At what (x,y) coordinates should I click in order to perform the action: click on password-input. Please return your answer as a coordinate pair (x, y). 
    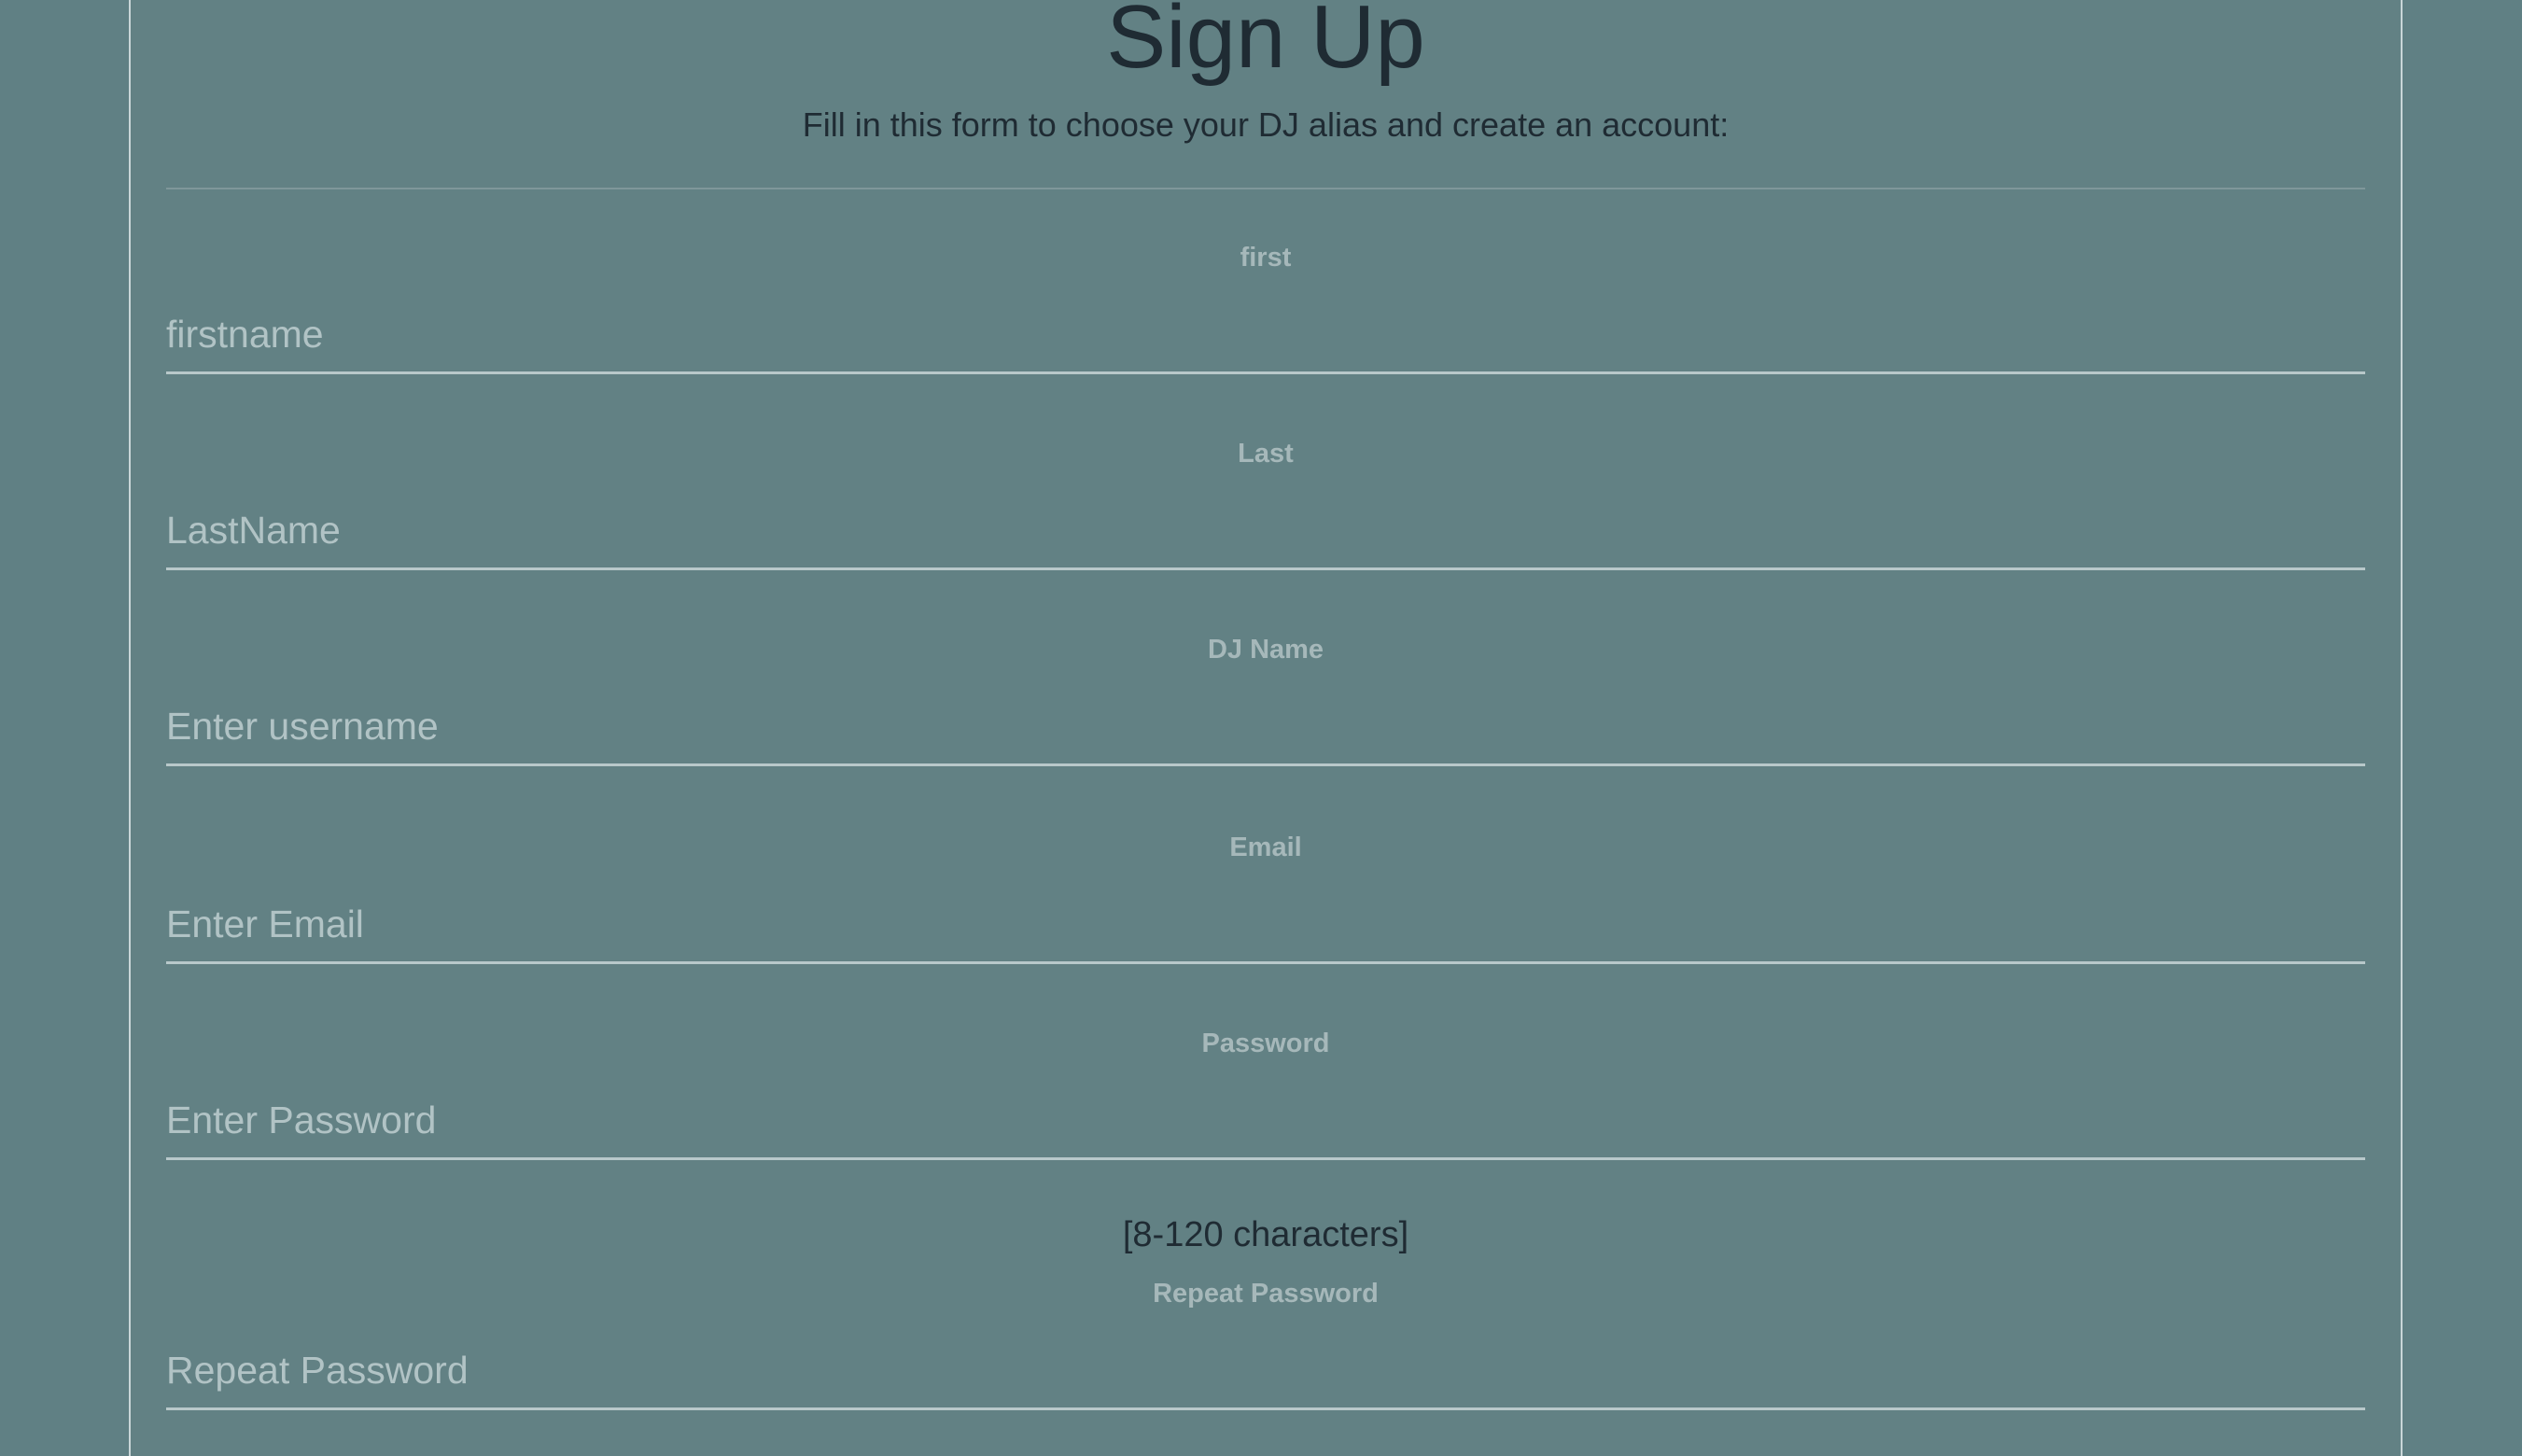
    Looking at the image, I should click on (1265, 1121).